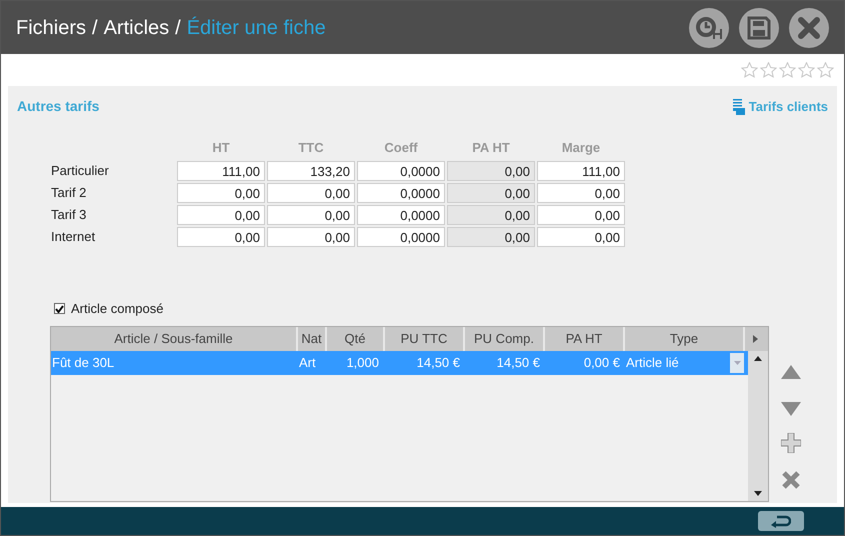  I want to click on grid-cell-text: 1,000, so click(362, 363).